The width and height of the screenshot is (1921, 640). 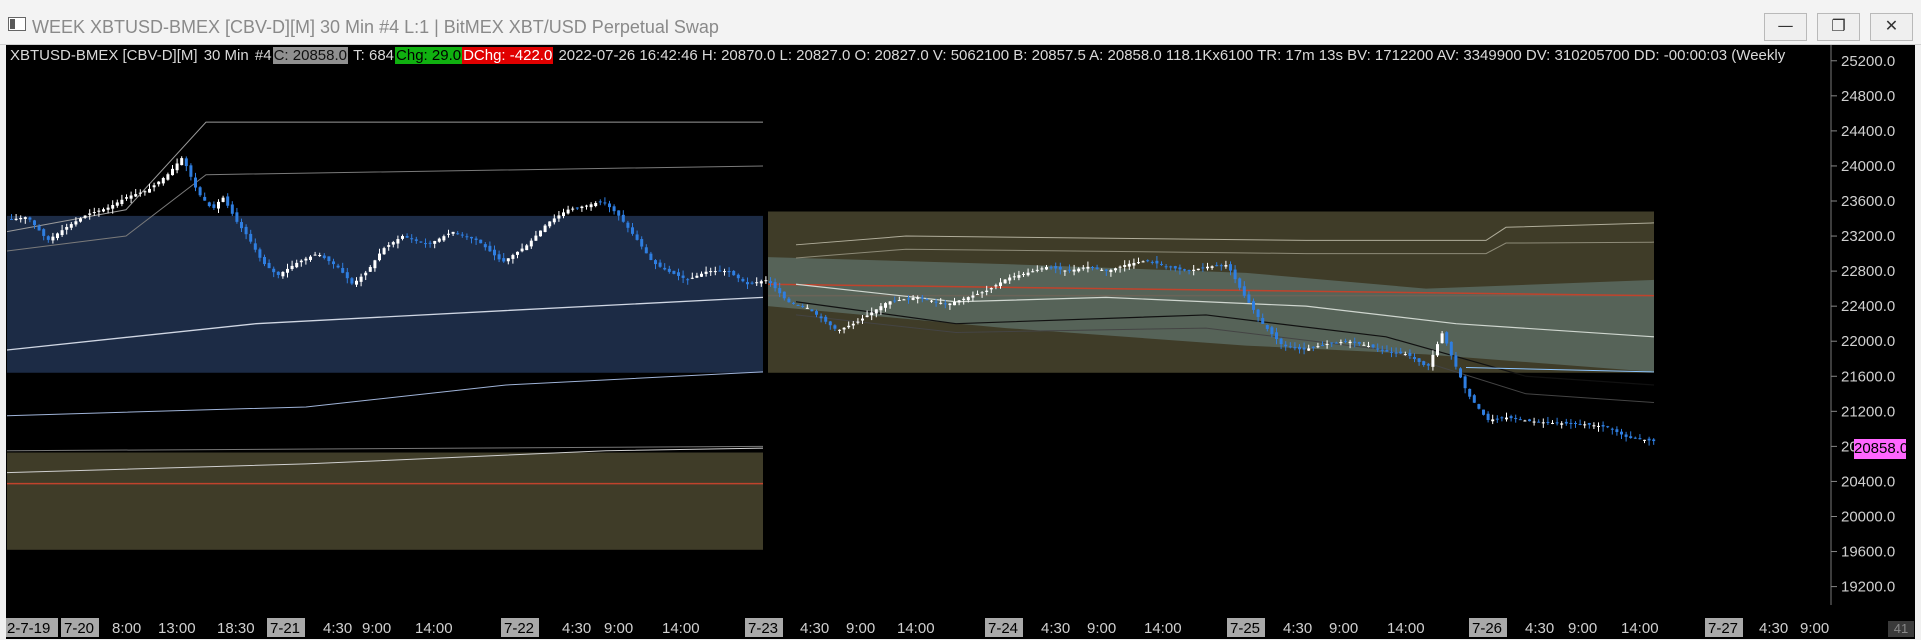 I want to click on time-label: 14:00, so click(x=1163, y=628).